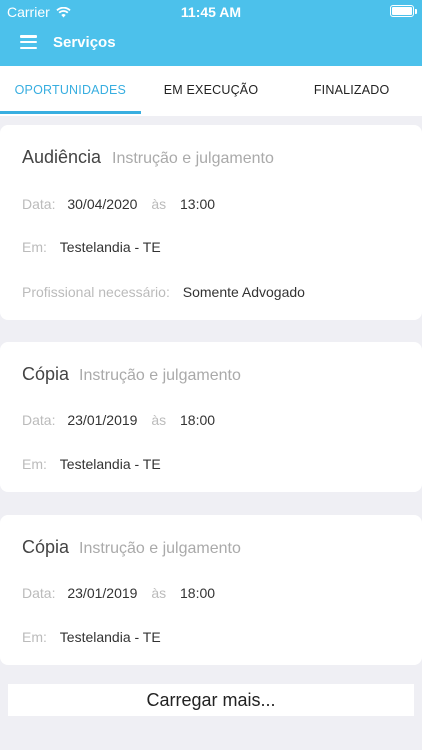  Describe the element at coordinates (62, 157) in the screenshot. I see `service-title: Audiência` at that location.